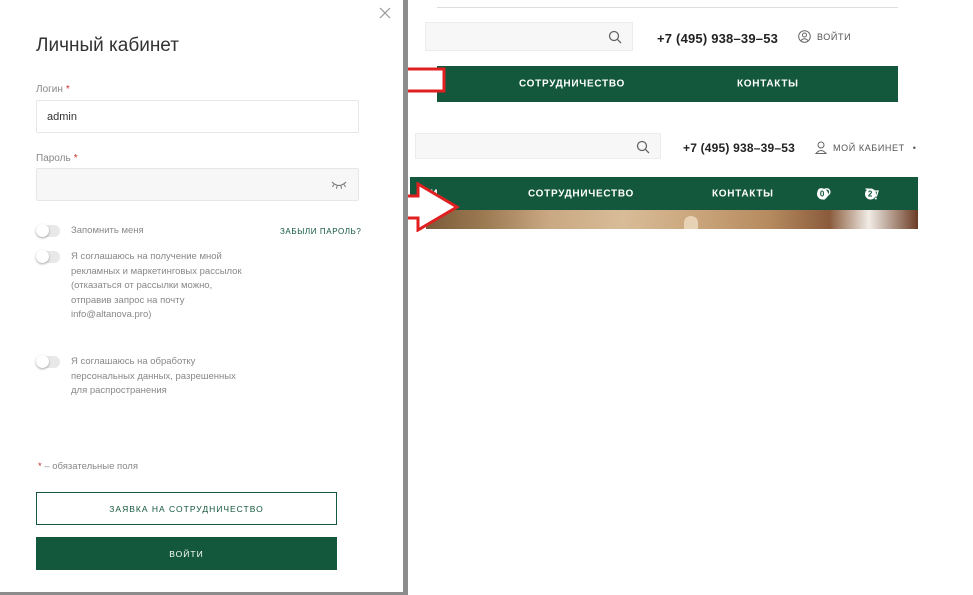 This screenshot has height=595, width=973. I want to click on main-menu-top: СОТРУДНИЧЕСТВО КОНТАКТЫ, so click(667, 84).